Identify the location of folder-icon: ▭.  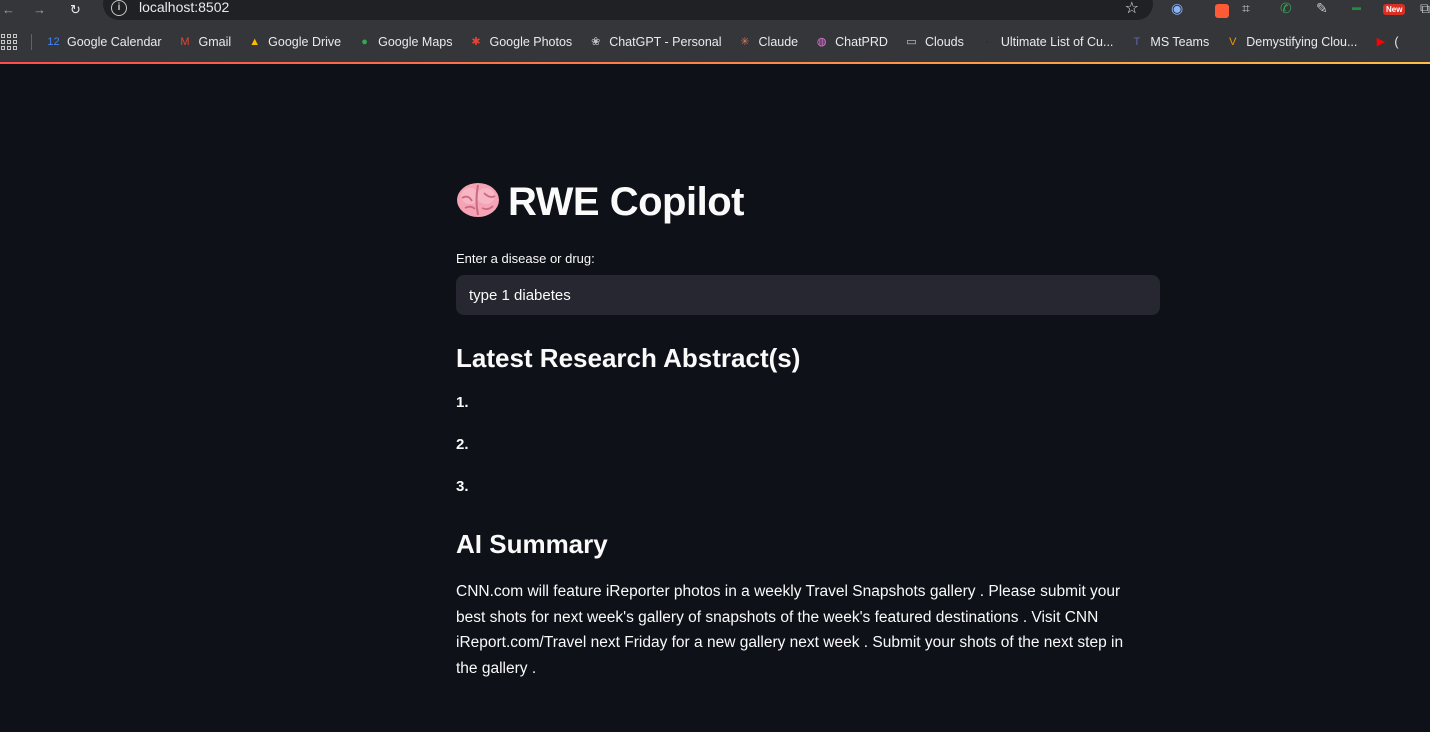
(911, 41).